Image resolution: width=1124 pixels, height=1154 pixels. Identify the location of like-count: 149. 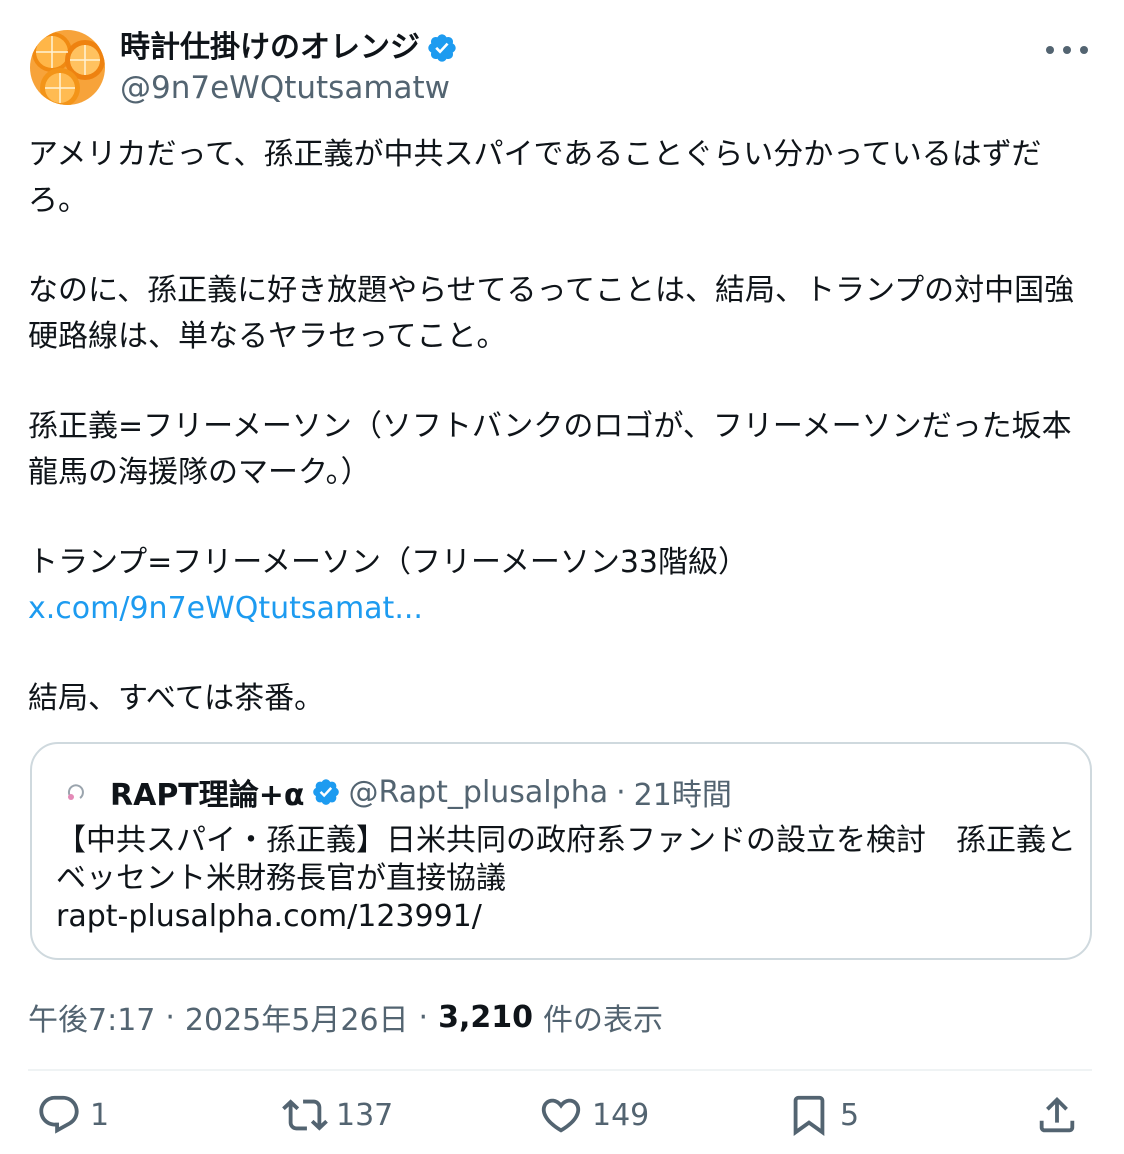
(621, 1115).